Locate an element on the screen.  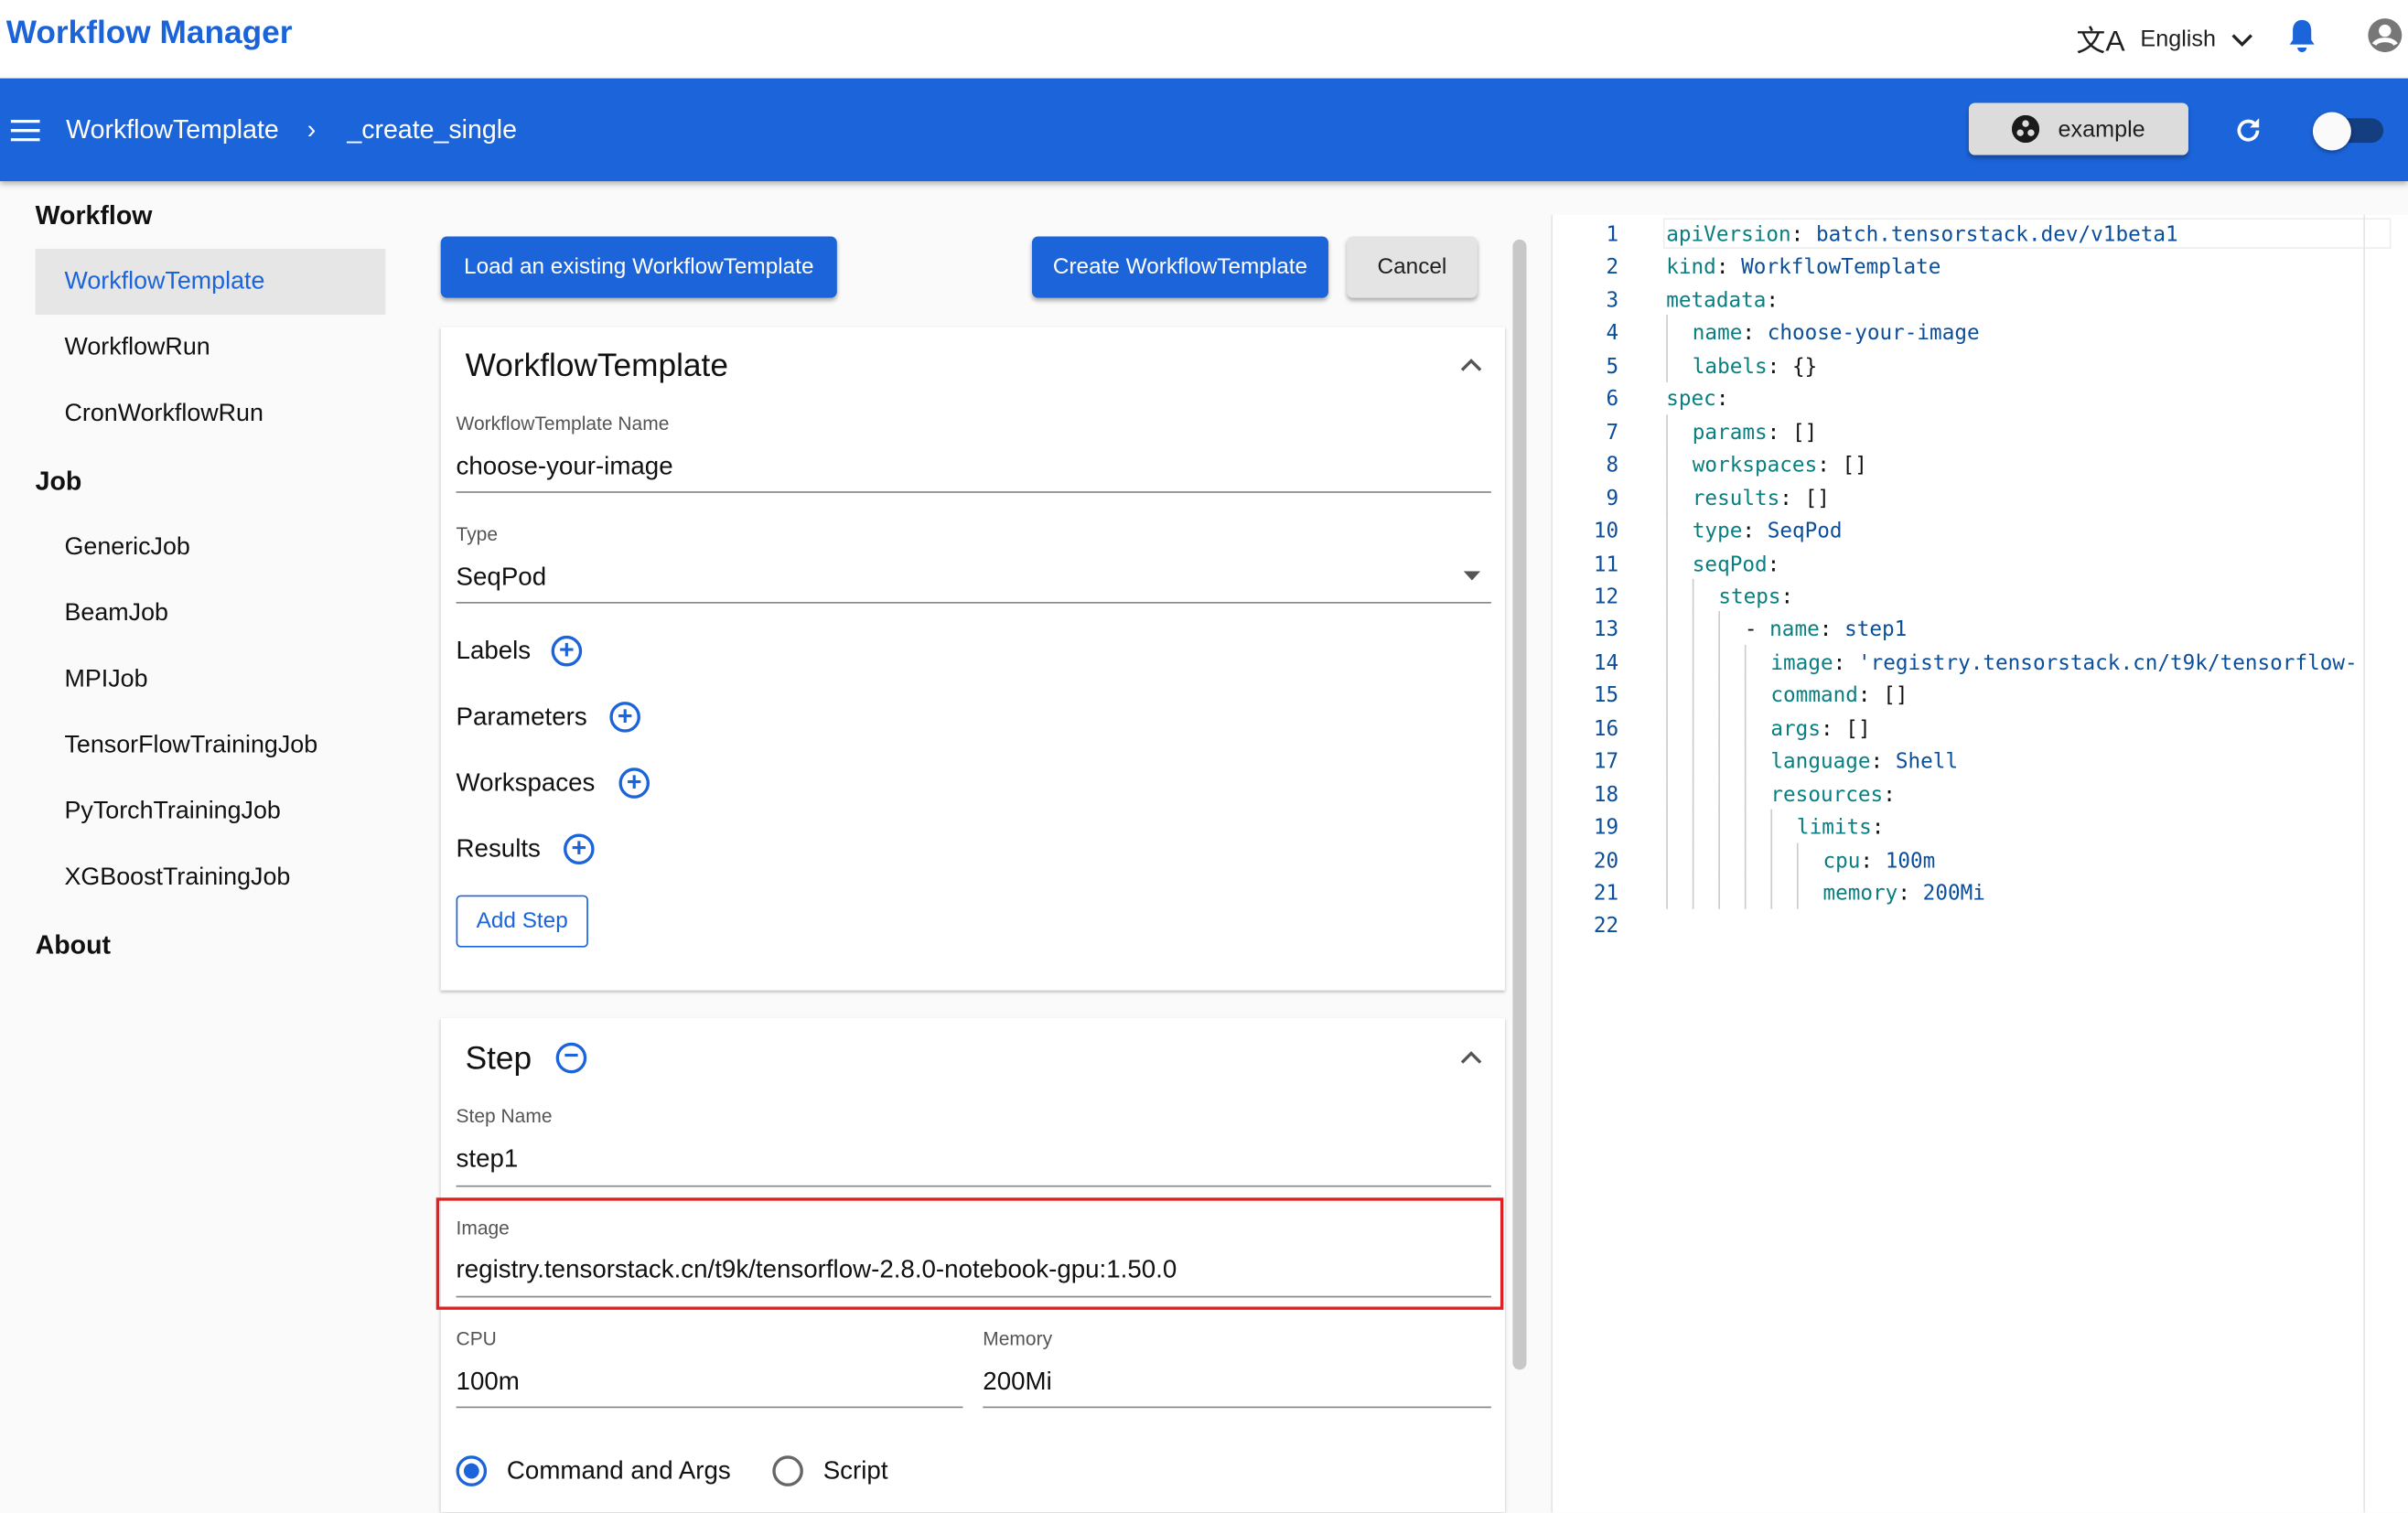
code-line: 22 is located at coordinates (1967, 929).